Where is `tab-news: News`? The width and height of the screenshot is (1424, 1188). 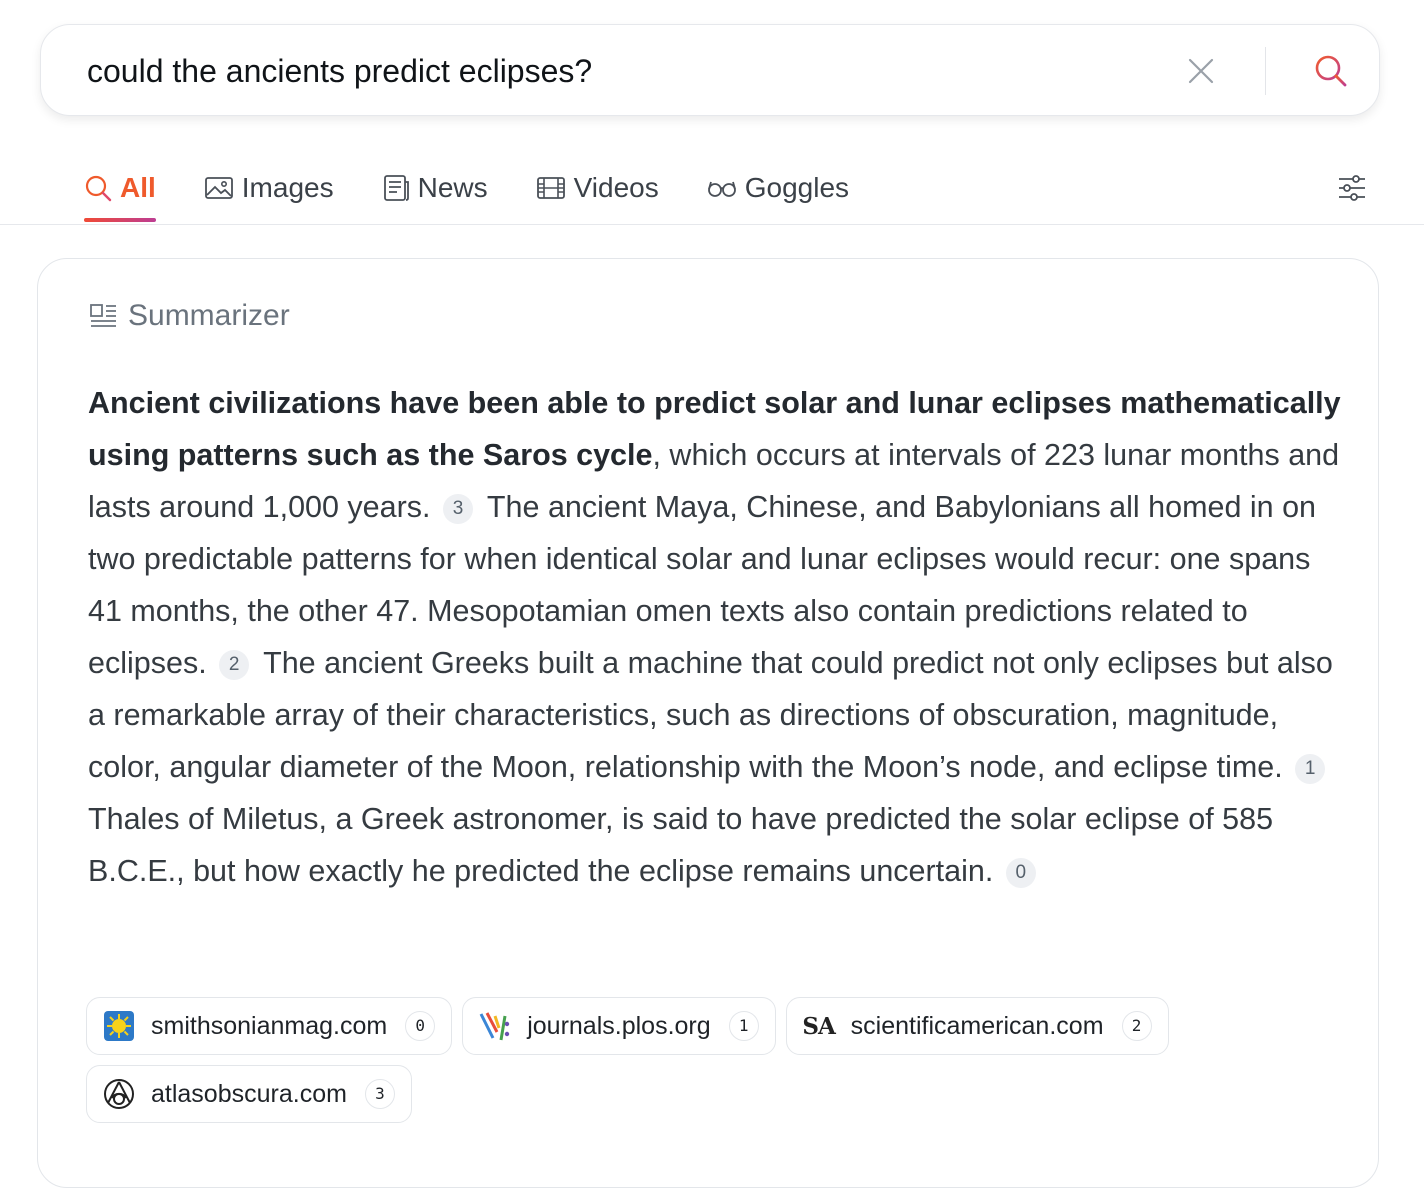 tab-news: News is located at coordinates (435, 188).